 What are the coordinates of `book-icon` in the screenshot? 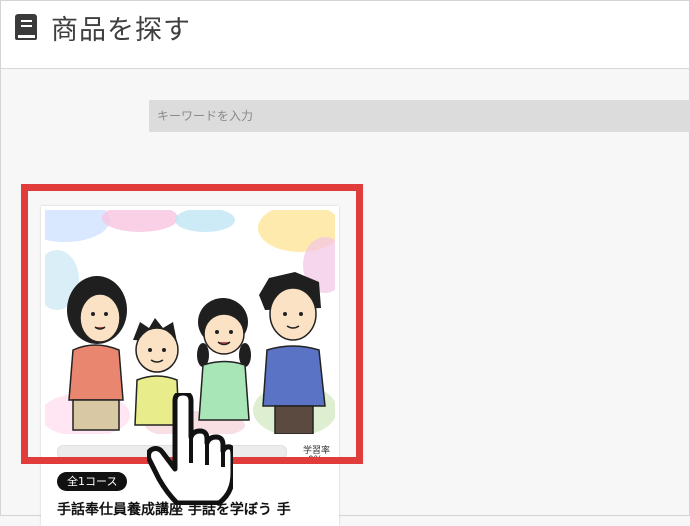 It's located at (26, 27).